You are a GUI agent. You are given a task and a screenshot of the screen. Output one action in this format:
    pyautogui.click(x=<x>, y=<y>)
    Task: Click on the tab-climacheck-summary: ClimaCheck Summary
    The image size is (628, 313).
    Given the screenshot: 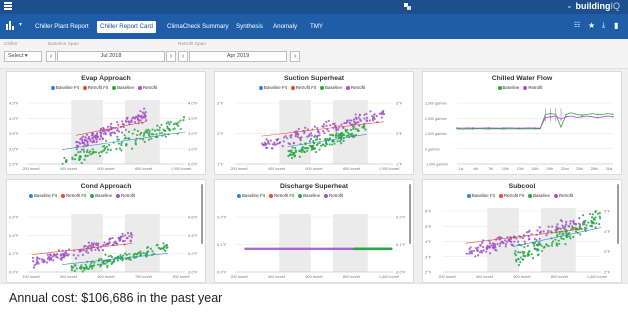 What is the action you would take?
    pyautogui.click(x=198, y=27)
    